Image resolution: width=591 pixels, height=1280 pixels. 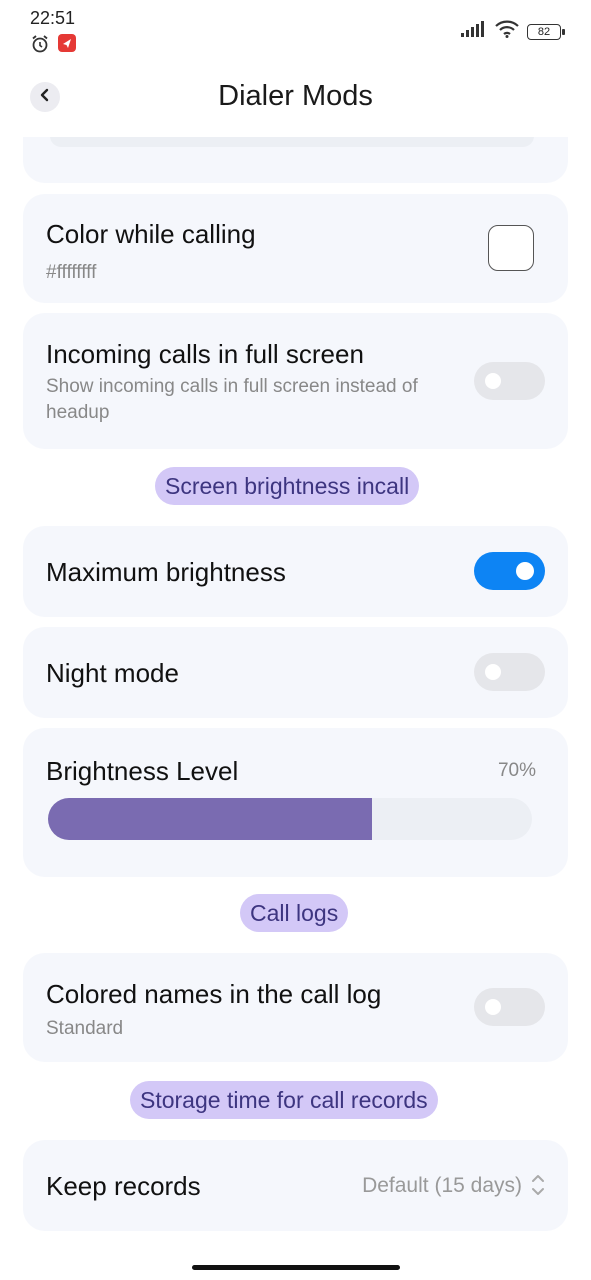 I want to click on battery-icon: 82, so click(x=546, y=31).